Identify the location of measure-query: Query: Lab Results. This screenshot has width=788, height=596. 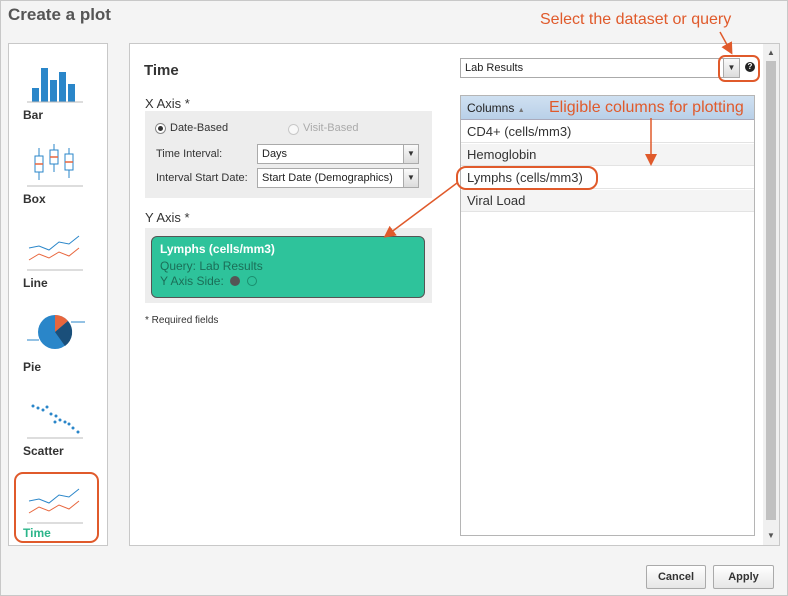
(211, 266).